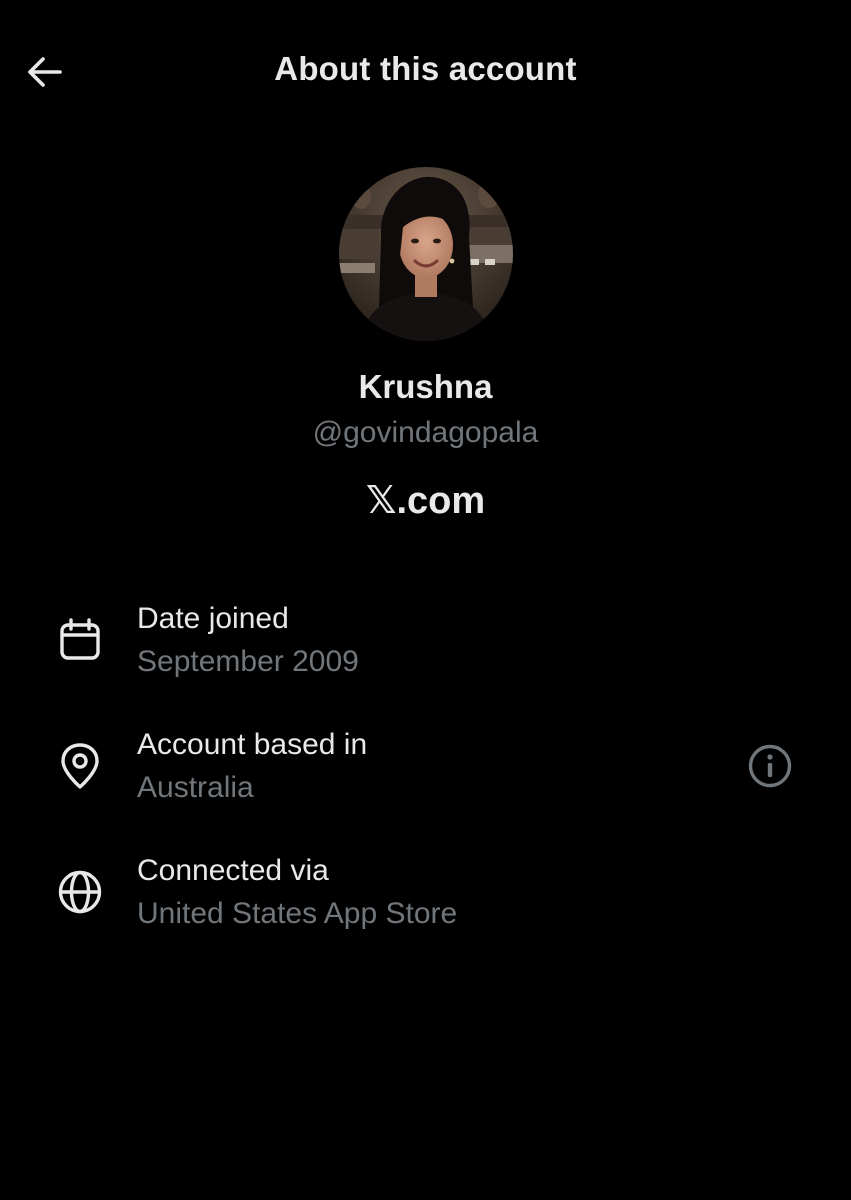  I want to click on domain-label-wrapper: 𝕏.com, so click(425, 500).